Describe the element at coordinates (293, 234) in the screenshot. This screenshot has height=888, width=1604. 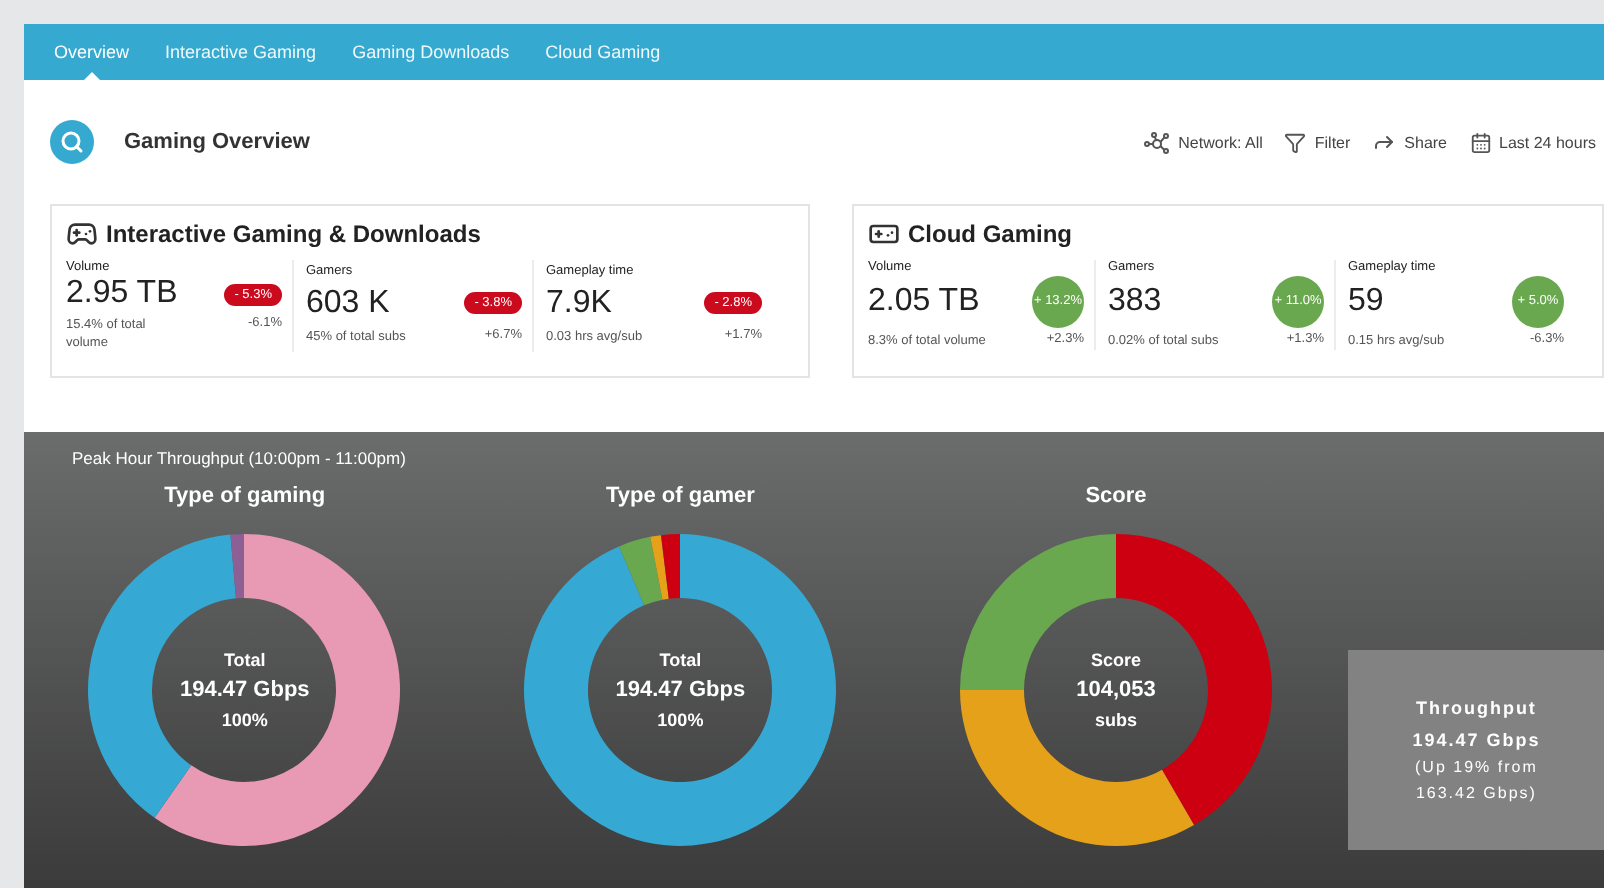
I see `card-title: Interactive Gaming & Downloads` at that location.